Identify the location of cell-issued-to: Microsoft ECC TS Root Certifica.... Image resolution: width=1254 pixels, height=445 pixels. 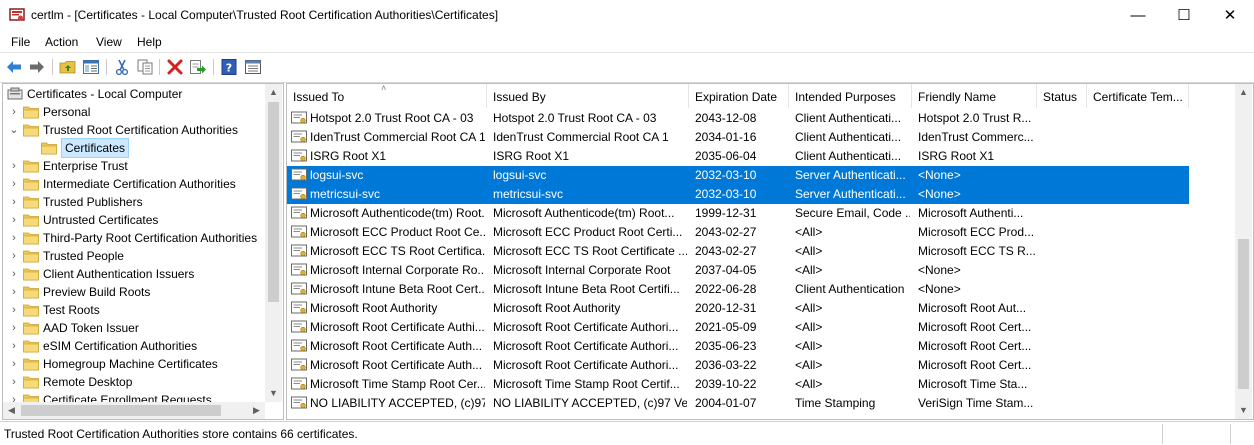
(397, 251).